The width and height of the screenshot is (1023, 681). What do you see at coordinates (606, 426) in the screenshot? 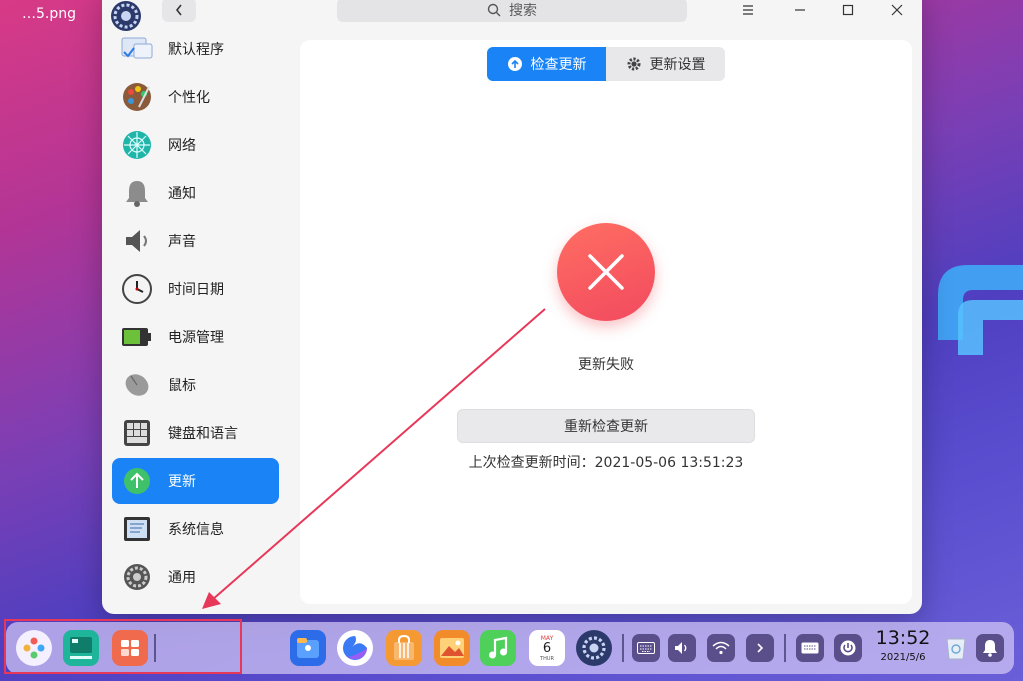
I see `recheck-update-button: 重新检查更新` at bounding box center [606, 426].